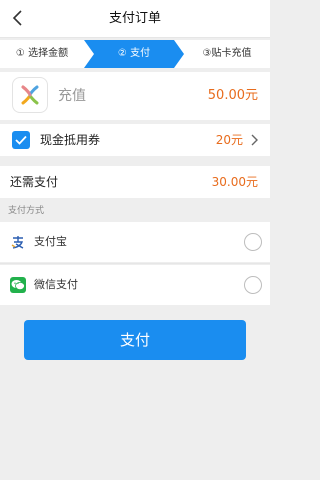 This screenshot has height=480, width=320. Describe the element at coordinates (18, 242) in the screenshot. I see `alipay-icon` at that location.